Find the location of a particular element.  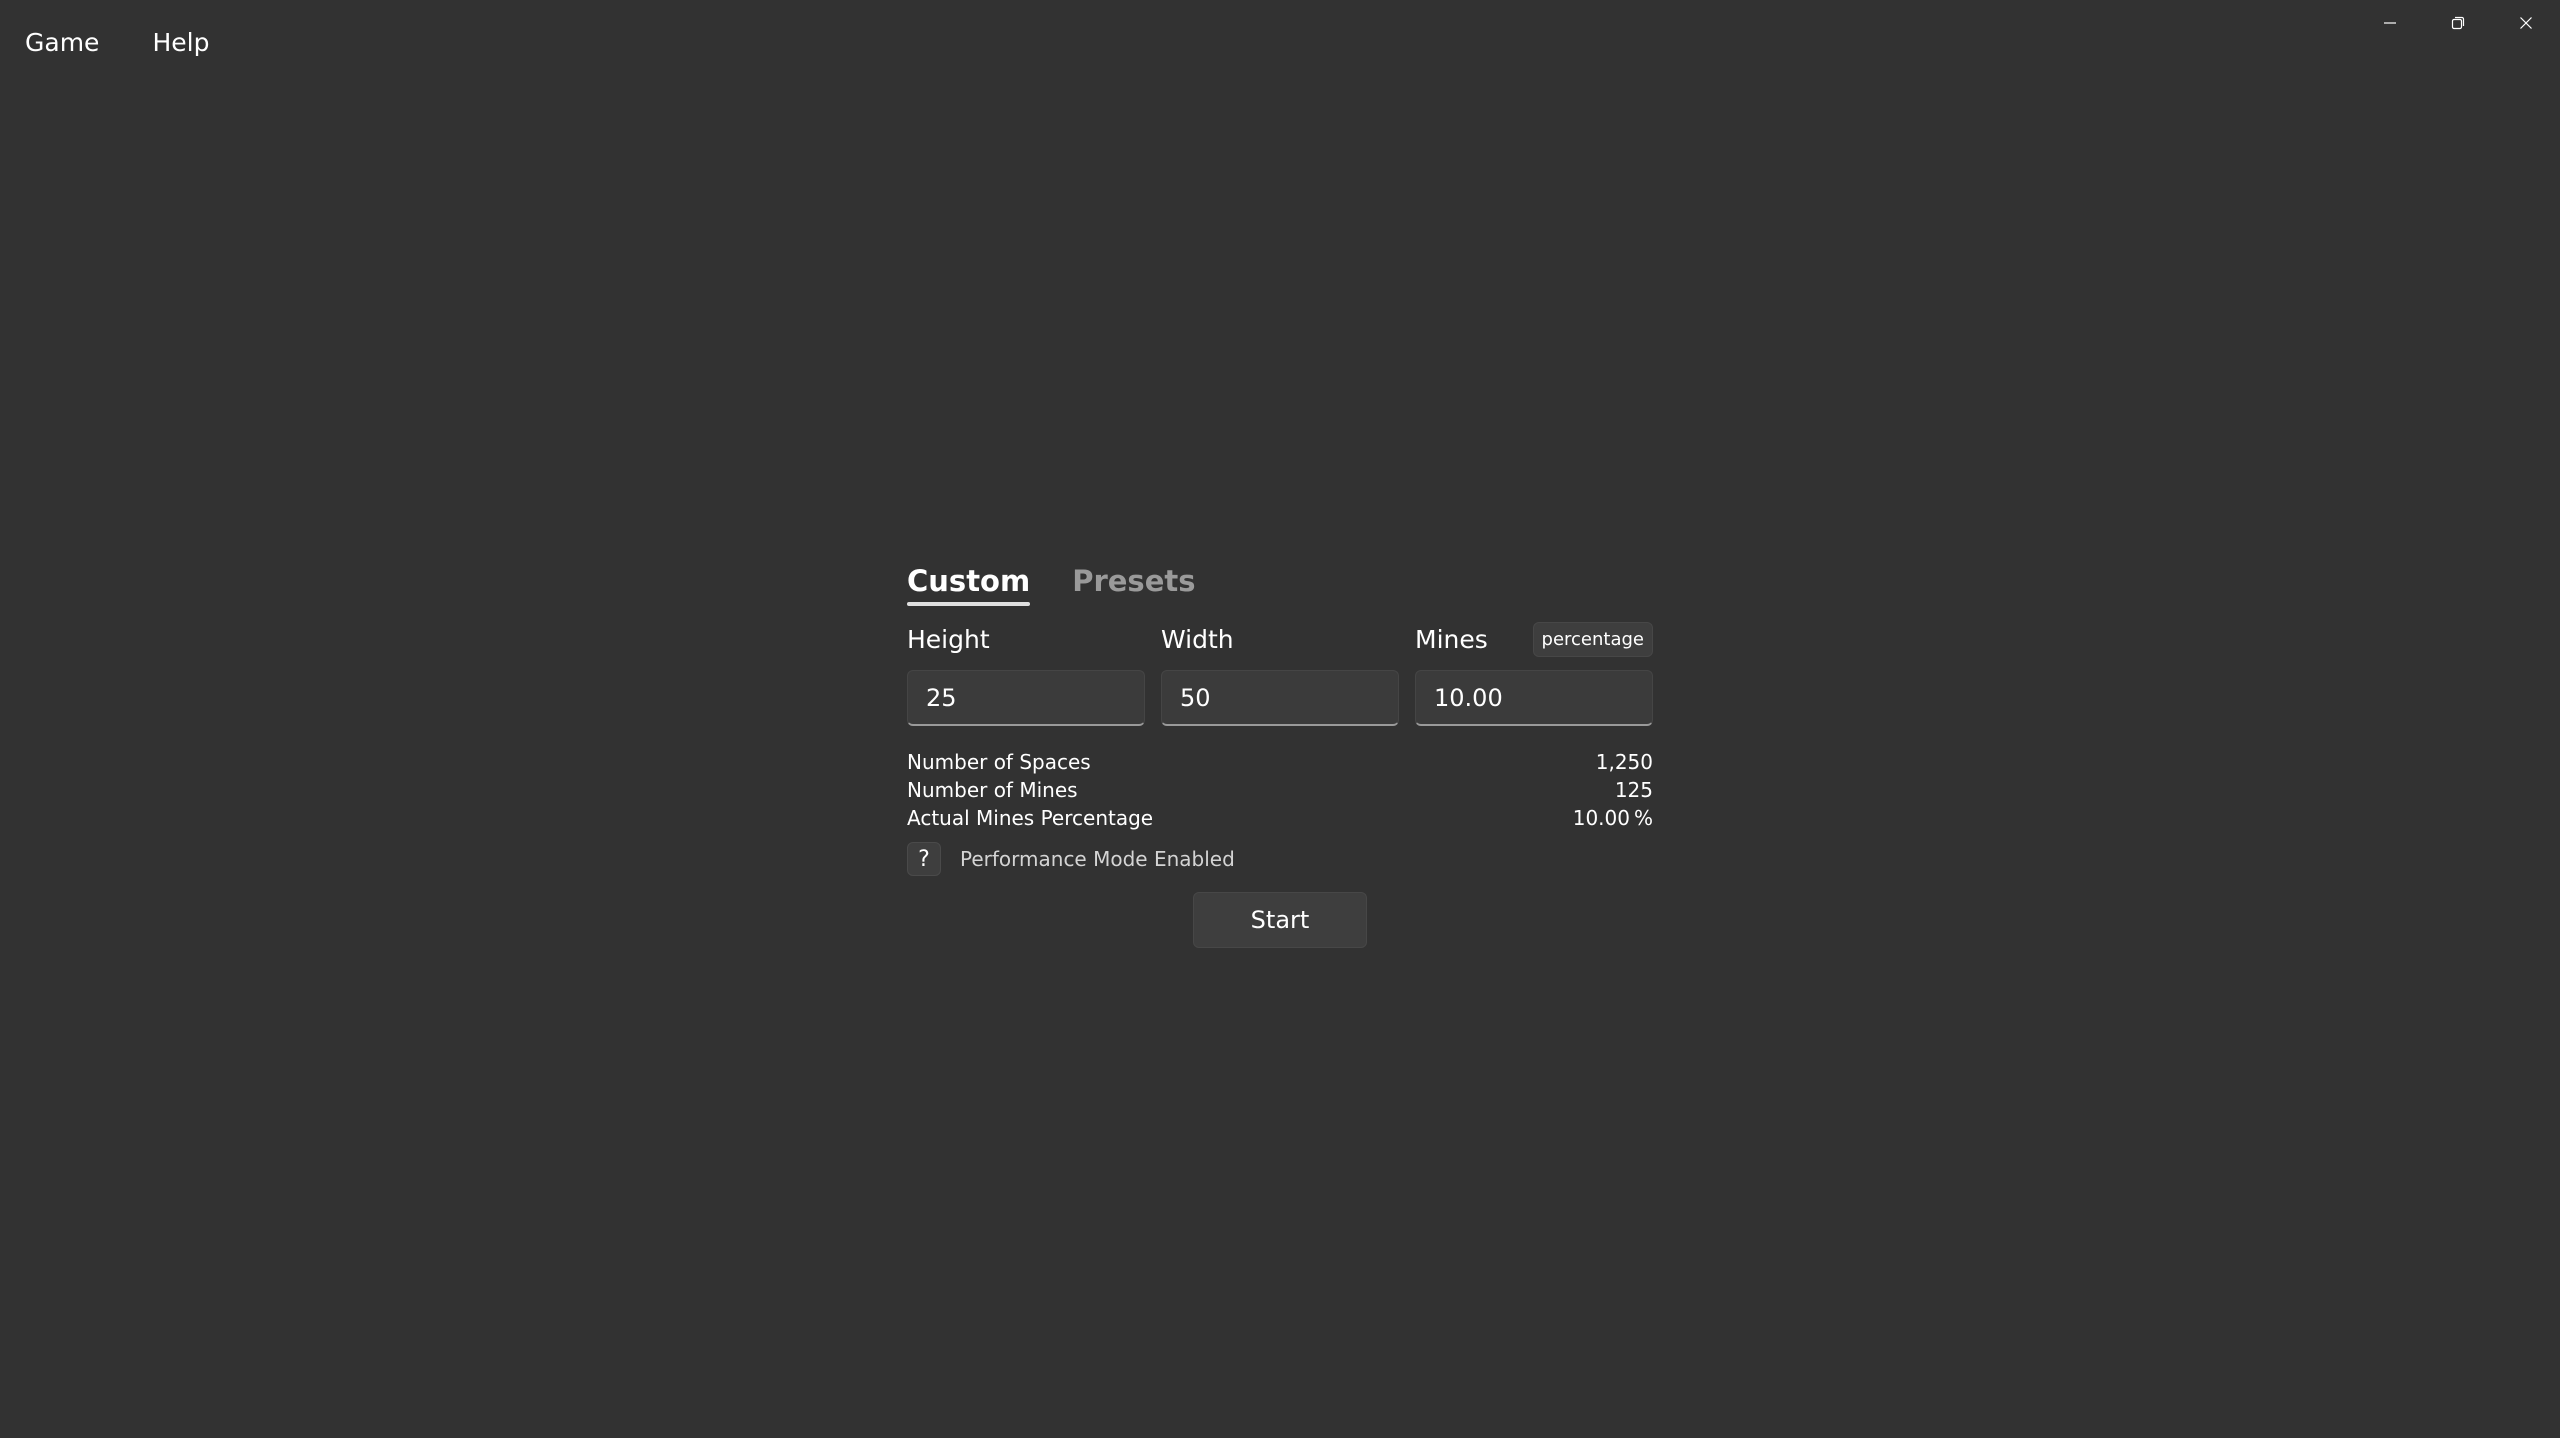

close-button is located at coordinates (2526, 23).